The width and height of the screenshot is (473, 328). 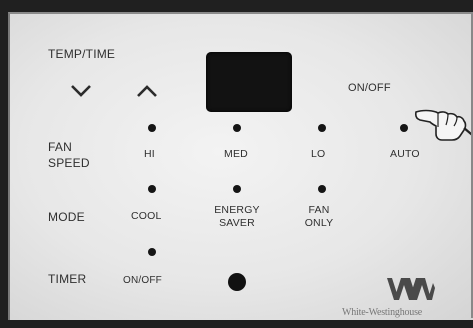 I want to click on brand-name: White-Westinghouse, so click(x=382, y=312).